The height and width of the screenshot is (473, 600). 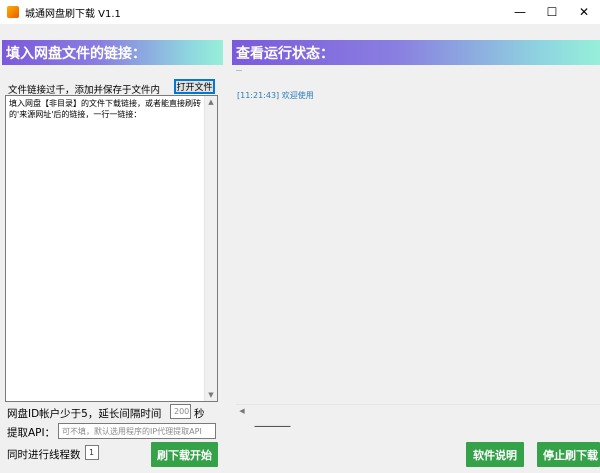 I want to click on status-progress-line: ————, so click(x=272, y=426).